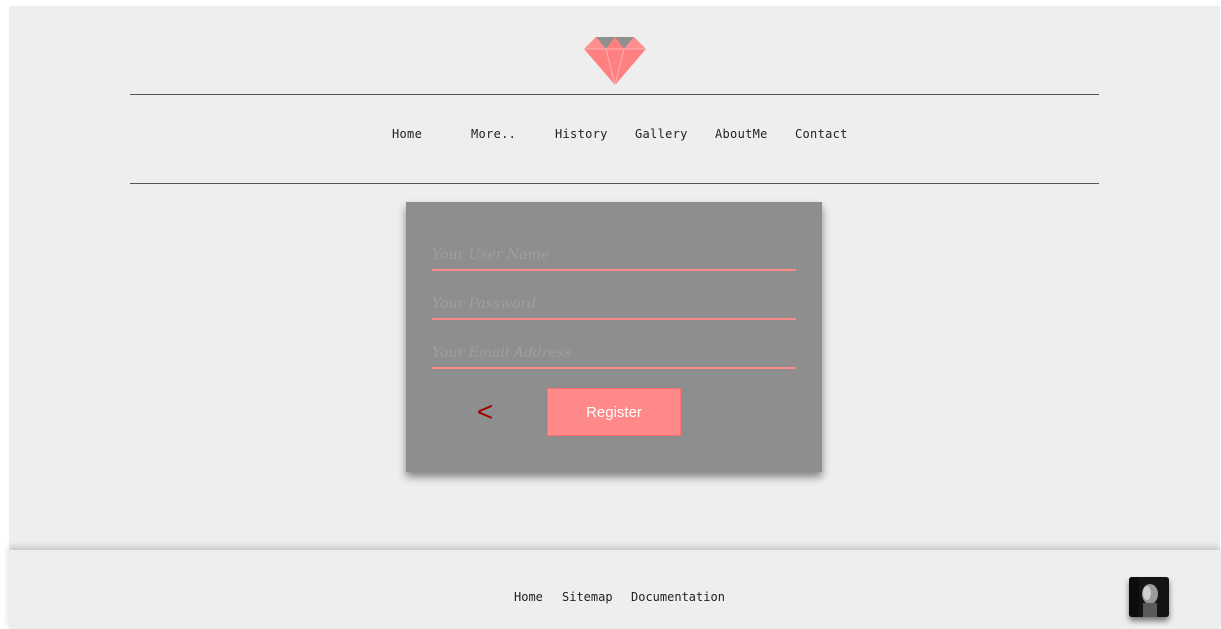 The image size is (1221, 629). Describe the element at coordinates (741, 134) in the screenshot. I see `nav-item-aboutme: AboutMe` at that location.